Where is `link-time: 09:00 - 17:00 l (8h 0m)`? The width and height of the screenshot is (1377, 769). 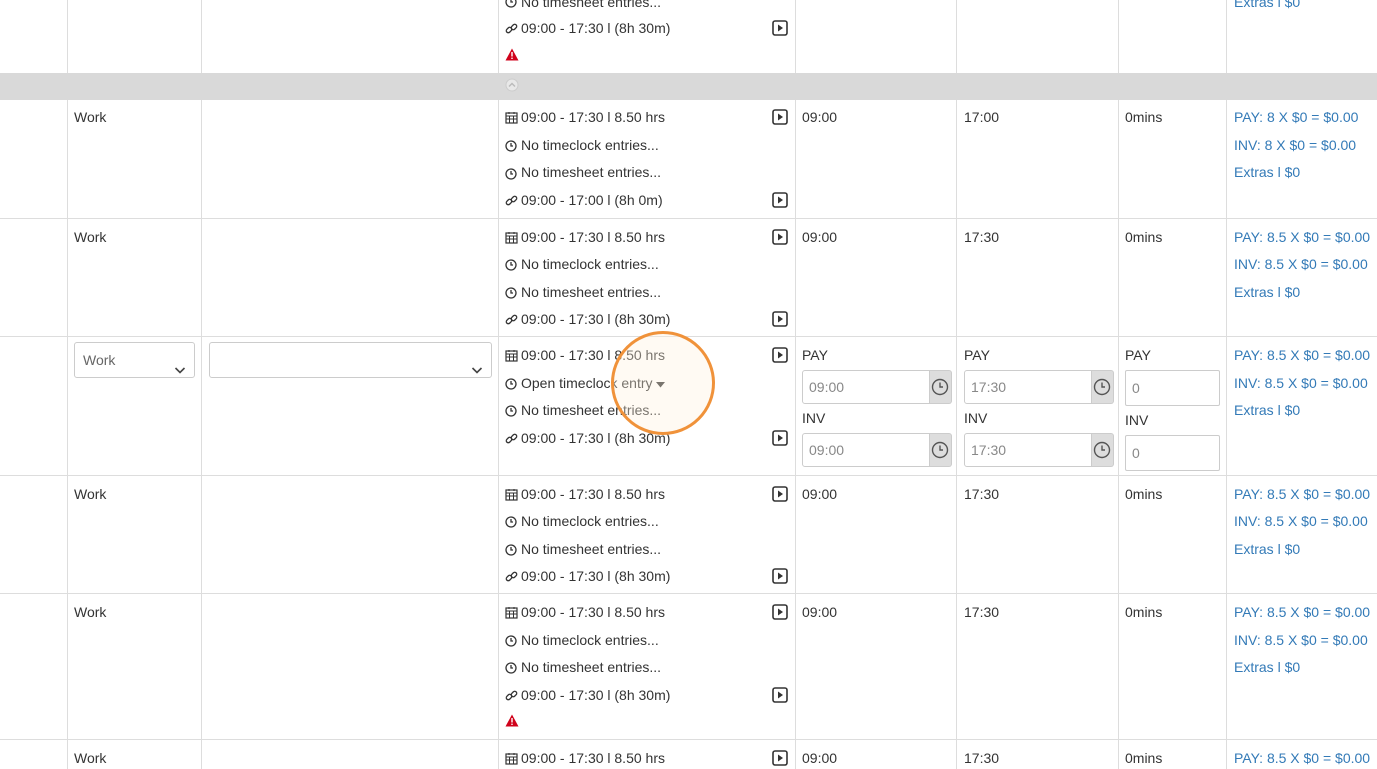 link-time: 09:00 - 17:00 l (8h 0m) is located at coordinates (592, 200).